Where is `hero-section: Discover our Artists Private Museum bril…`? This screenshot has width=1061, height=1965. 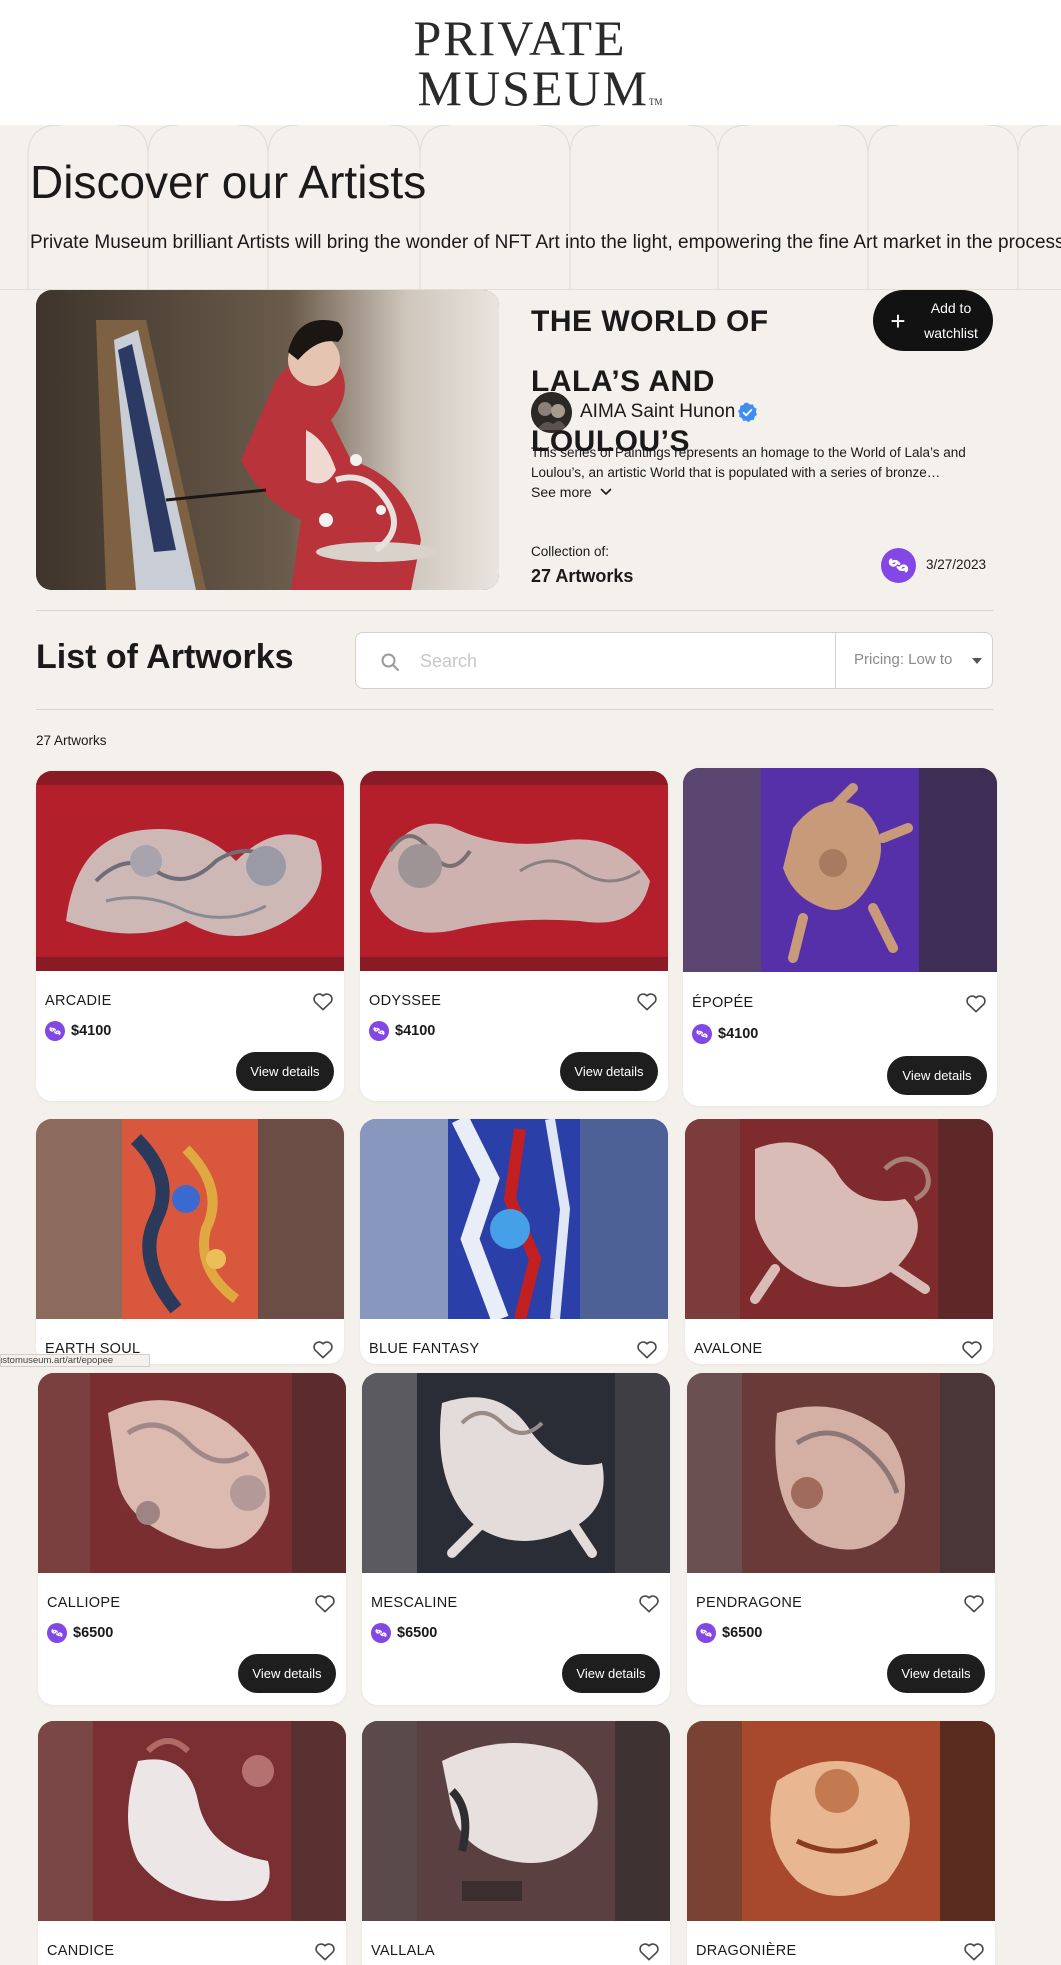 hero-section: Discover our Artists Private Museum bril… is located at coordinates (530, 207).